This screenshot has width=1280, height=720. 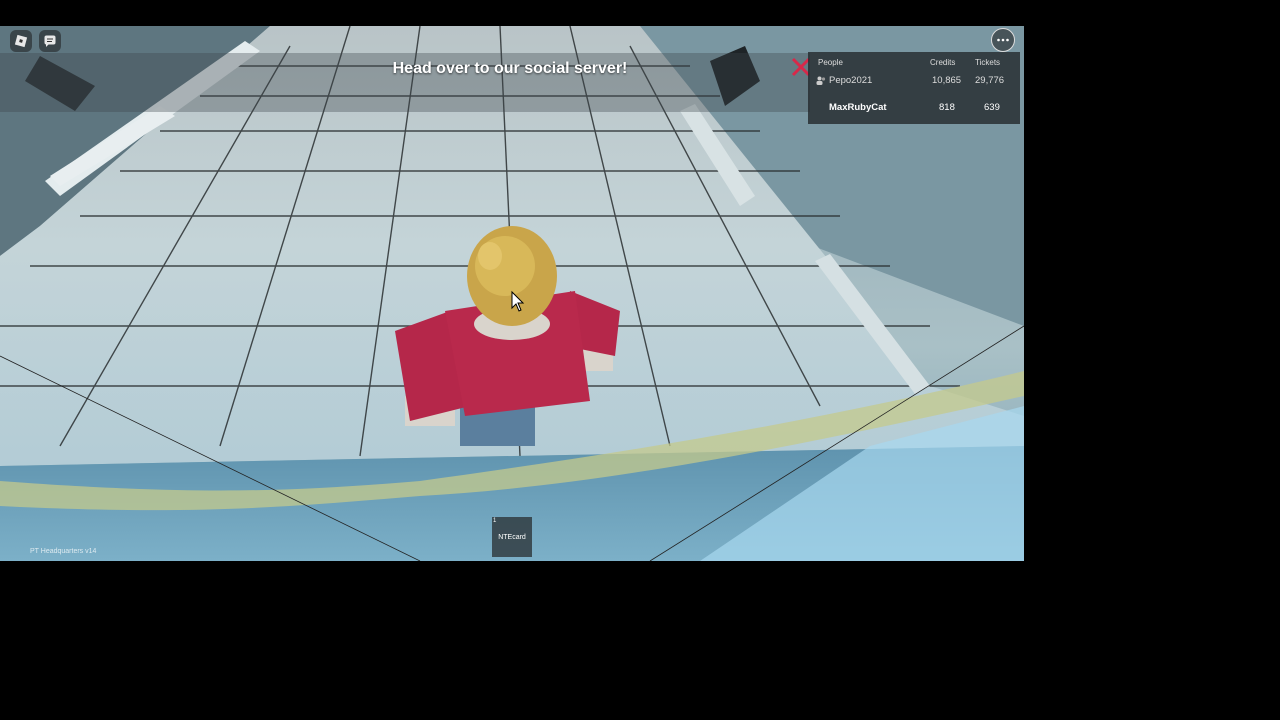 I want to click on player-credits: 10,865, so click(x=947, y=80).